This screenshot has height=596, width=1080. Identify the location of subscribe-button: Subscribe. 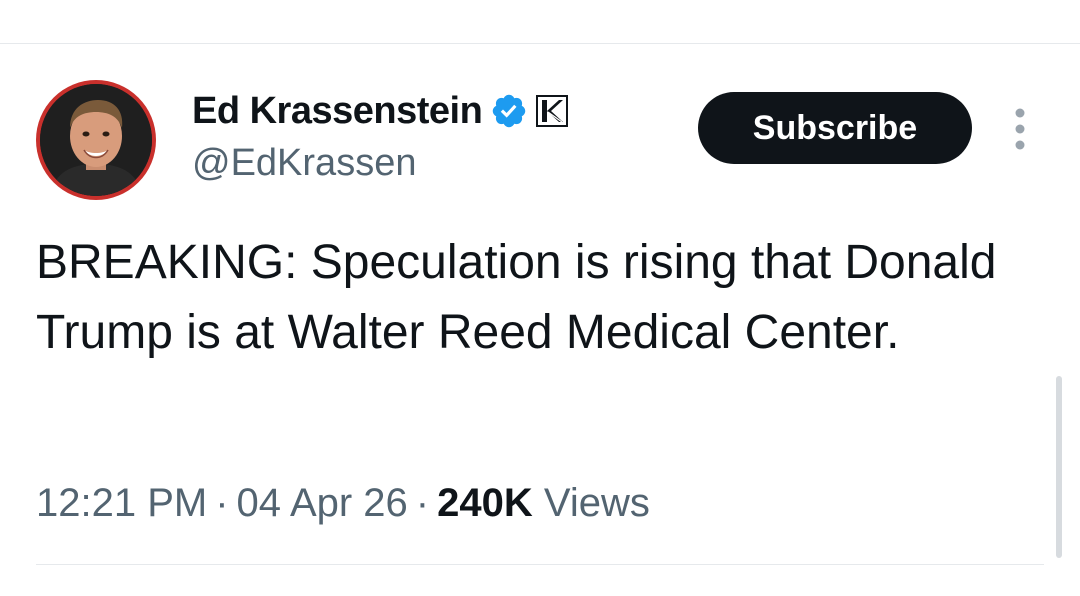
(835, 128).